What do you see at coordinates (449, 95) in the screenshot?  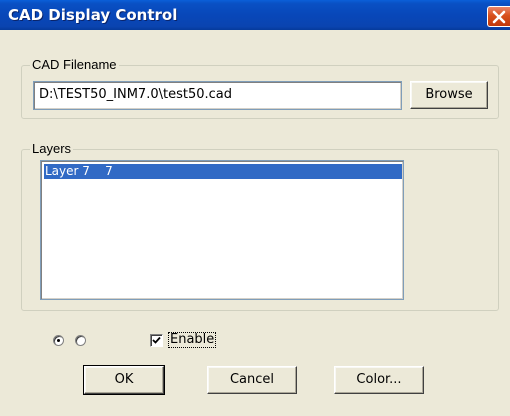 I see `browse-button: Browse` at bounding box center [449, 95].